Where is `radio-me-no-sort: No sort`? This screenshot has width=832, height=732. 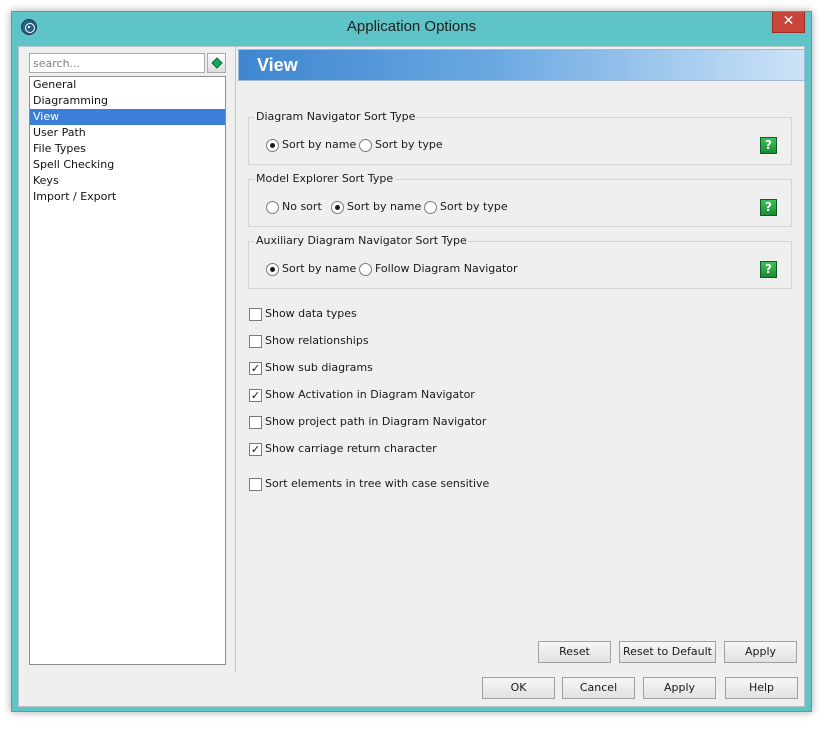 radio-me-no-sort: No sort is located at coordinates (294, 208).